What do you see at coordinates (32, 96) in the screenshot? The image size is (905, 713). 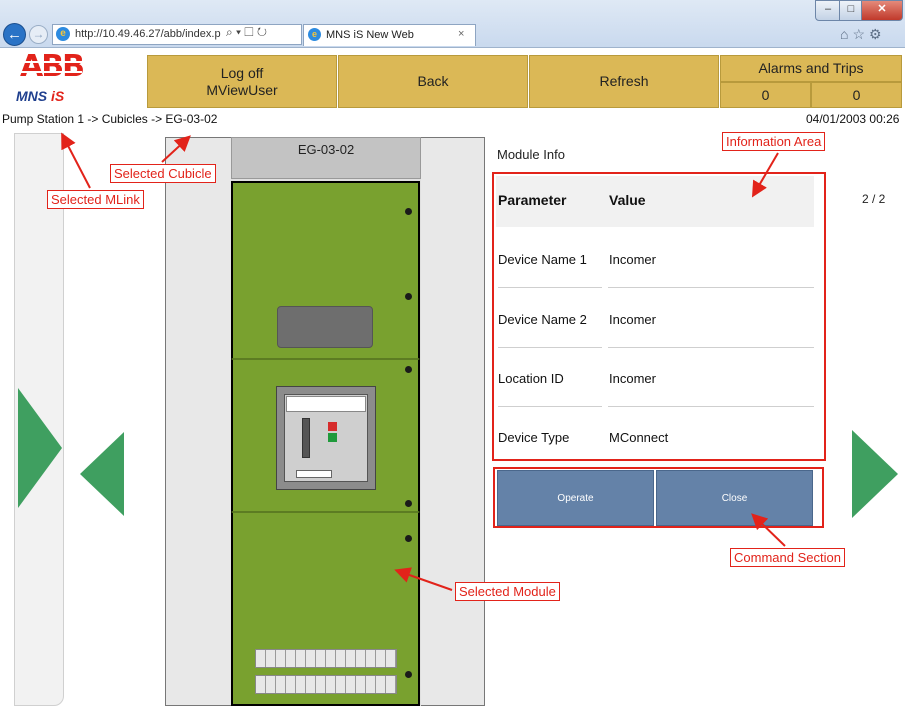 I see `mns-logo-text: MNS` at bounding box center [32, 96].